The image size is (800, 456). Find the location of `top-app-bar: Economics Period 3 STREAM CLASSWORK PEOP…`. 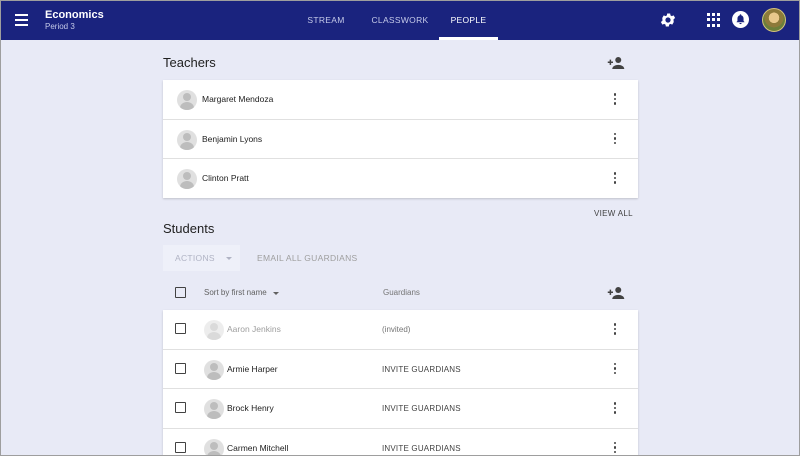

top-app-bar: Economics Period 3 STREAM CLASSWORK PEOP… is located at coordinates (400, 20).